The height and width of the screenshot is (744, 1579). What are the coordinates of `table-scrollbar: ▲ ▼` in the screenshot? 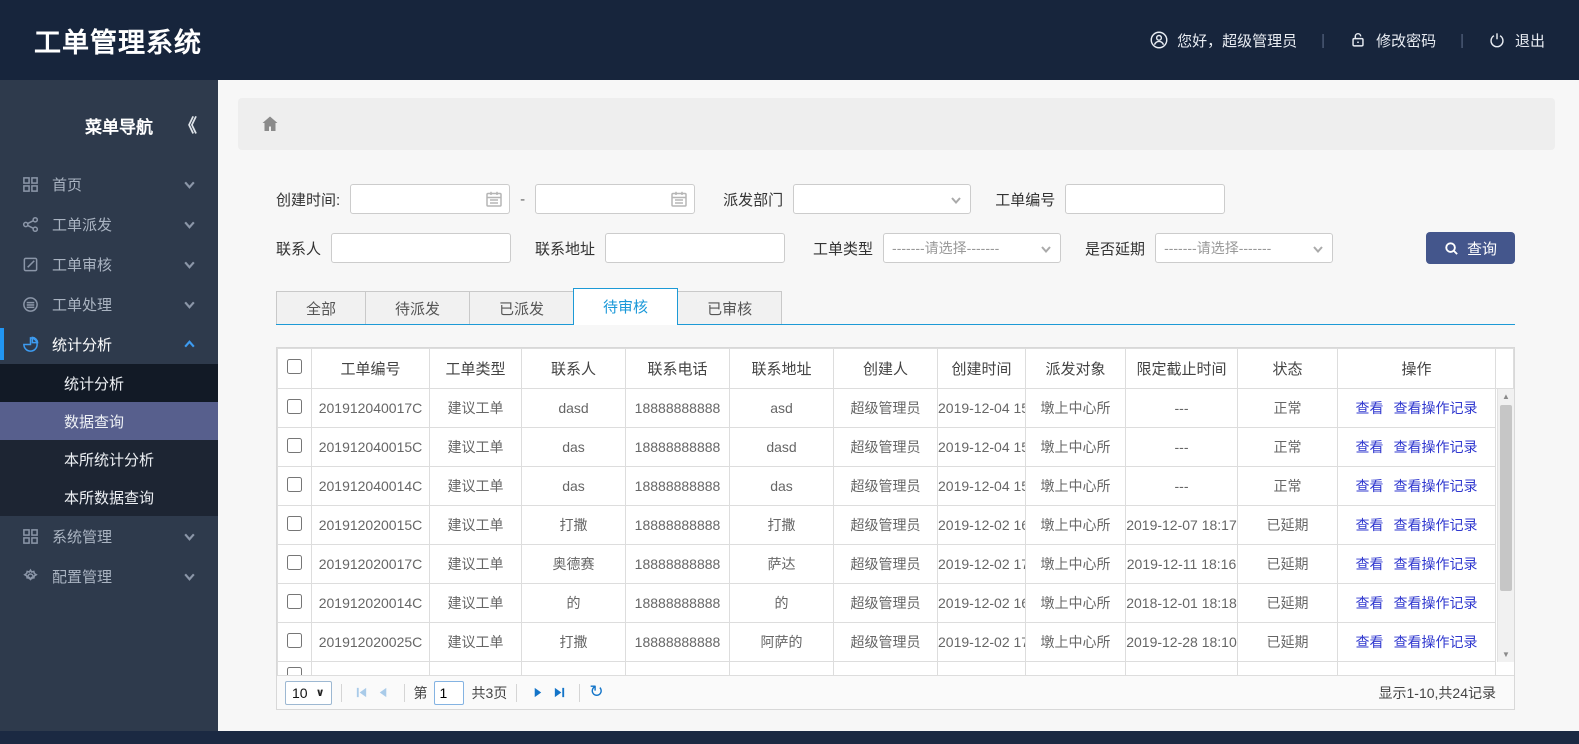 It's located at (1505, 525).